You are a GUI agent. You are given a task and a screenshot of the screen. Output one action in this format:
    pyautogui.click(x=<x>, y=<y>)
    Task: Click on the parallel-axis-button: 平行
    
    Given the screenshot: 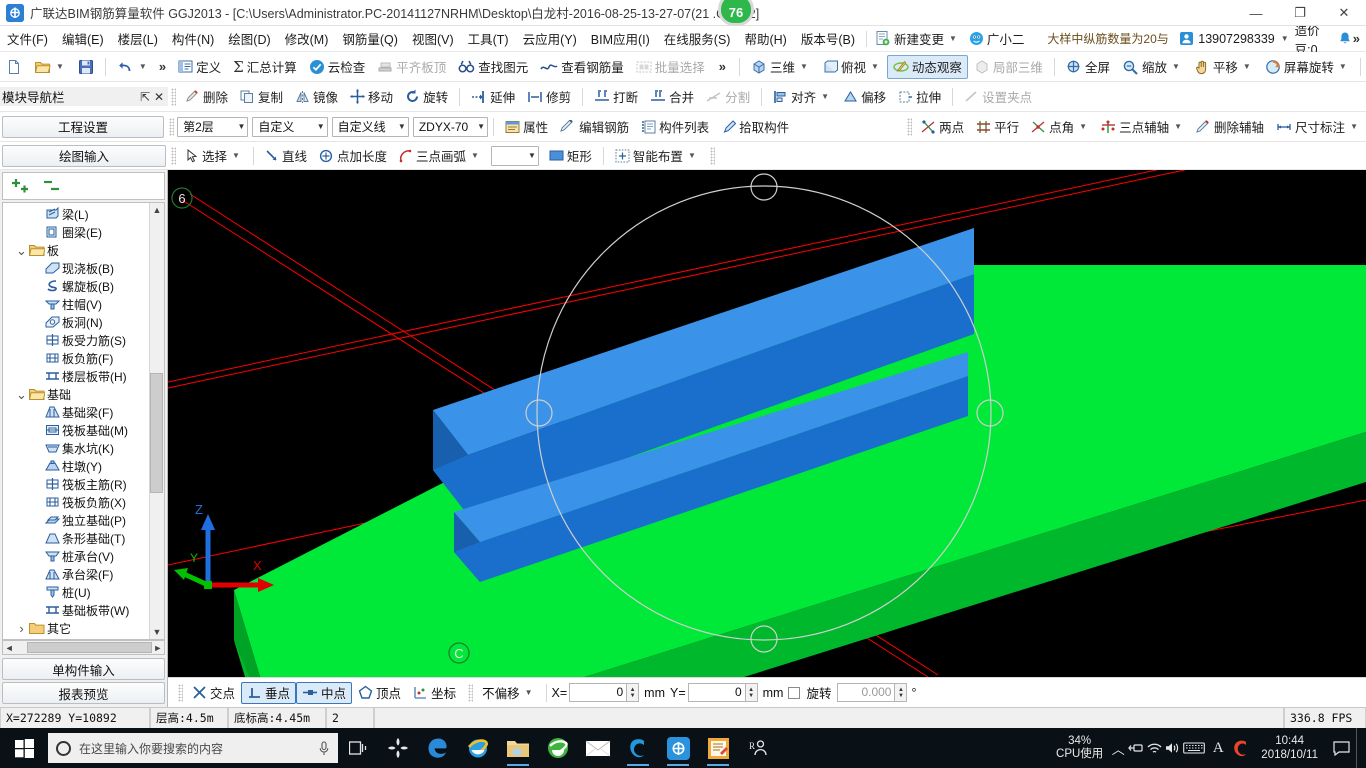 What is the action you would take?
    pyautogui.click(x=997, y=127)
    